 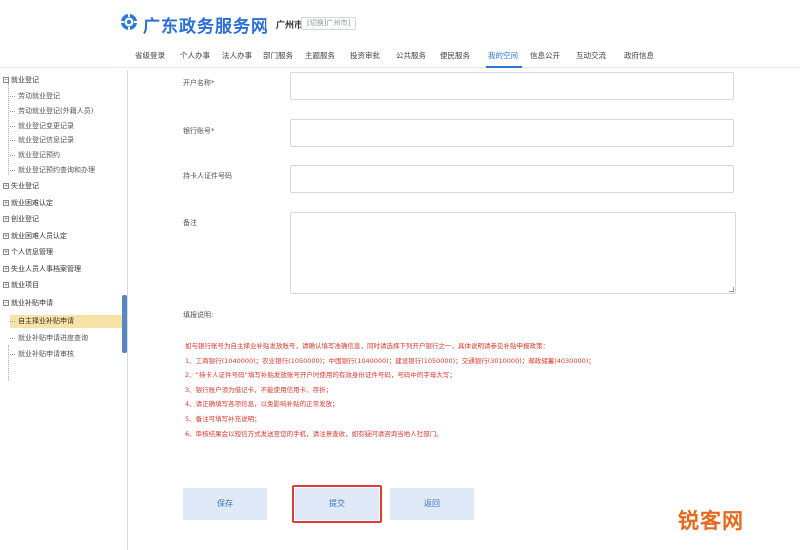 I want to click on sidebar-item-label: 失业人员人事档案管理, so click(x=46, y=269).